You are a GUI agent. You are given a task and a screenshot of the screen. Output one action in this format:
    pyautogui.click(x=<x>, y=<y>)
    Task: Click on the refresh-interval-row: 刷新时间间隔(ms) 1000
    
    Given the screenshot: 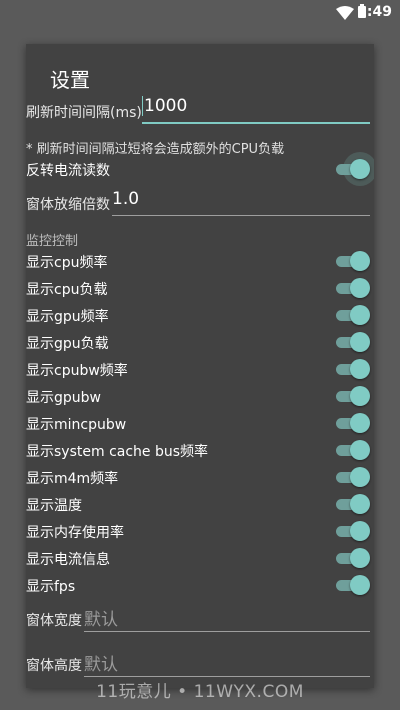 What is the action you would take?
    pyautogui.click(x=200, y=113)
    